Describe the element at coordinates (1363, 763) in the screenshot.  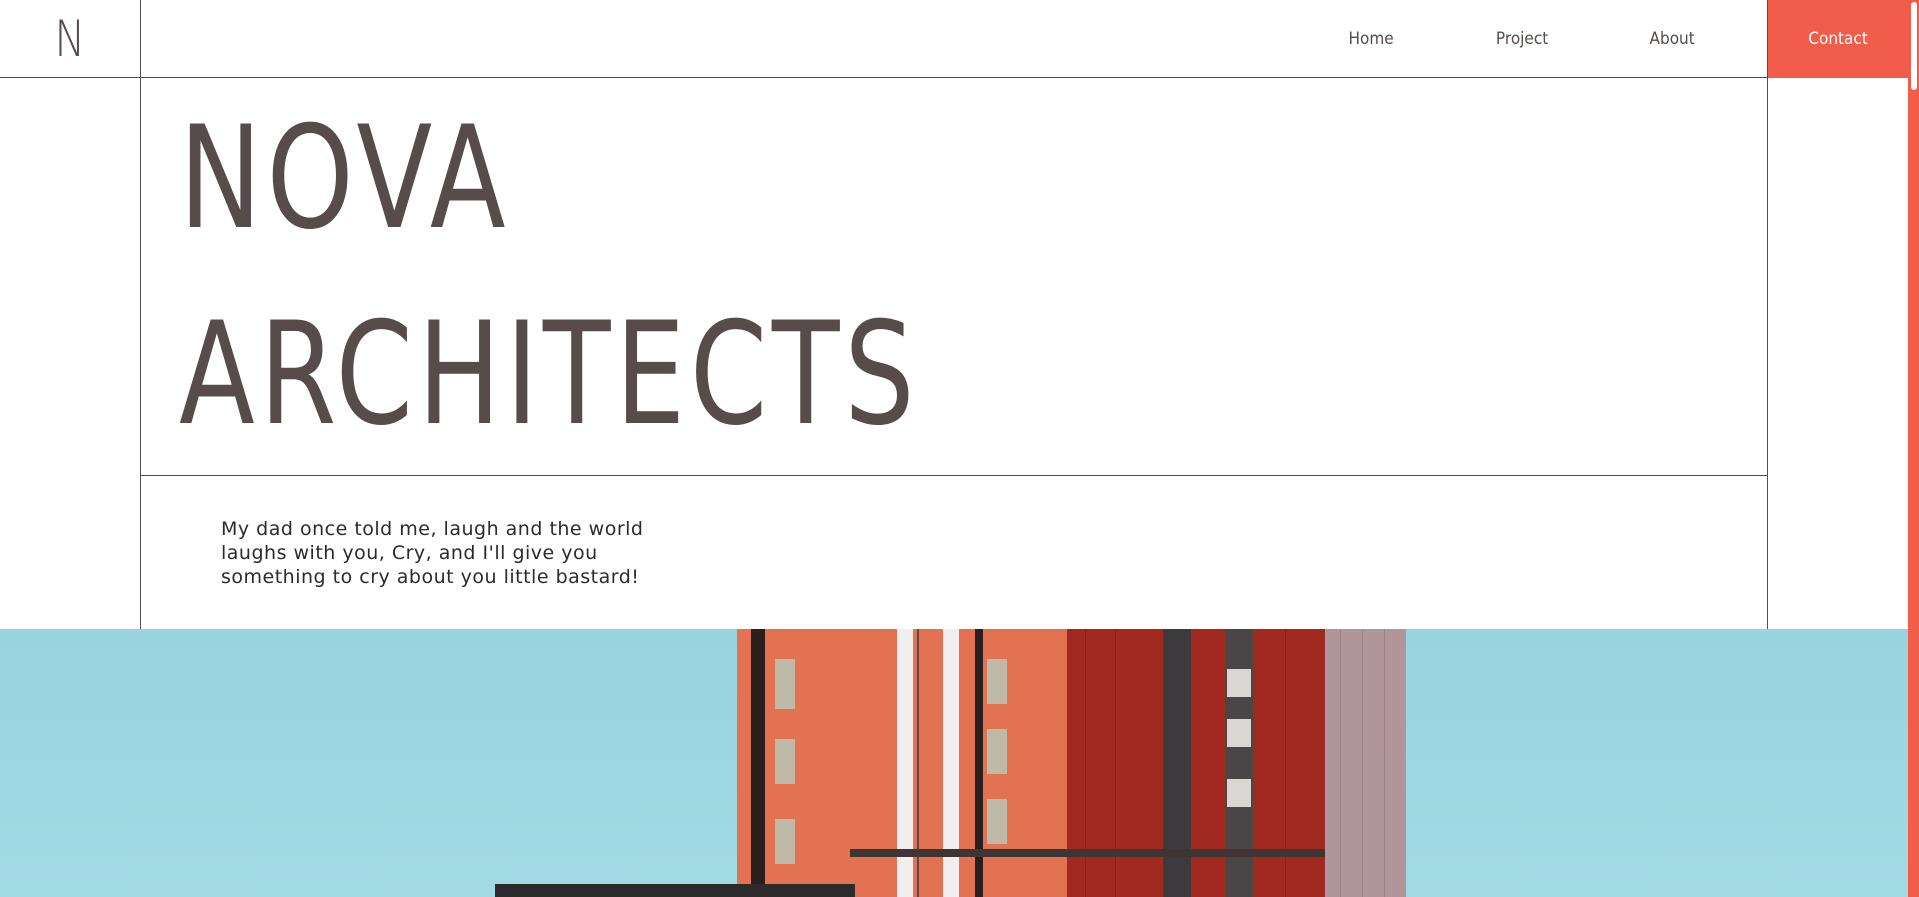
I see `building-pink-section` at that location.